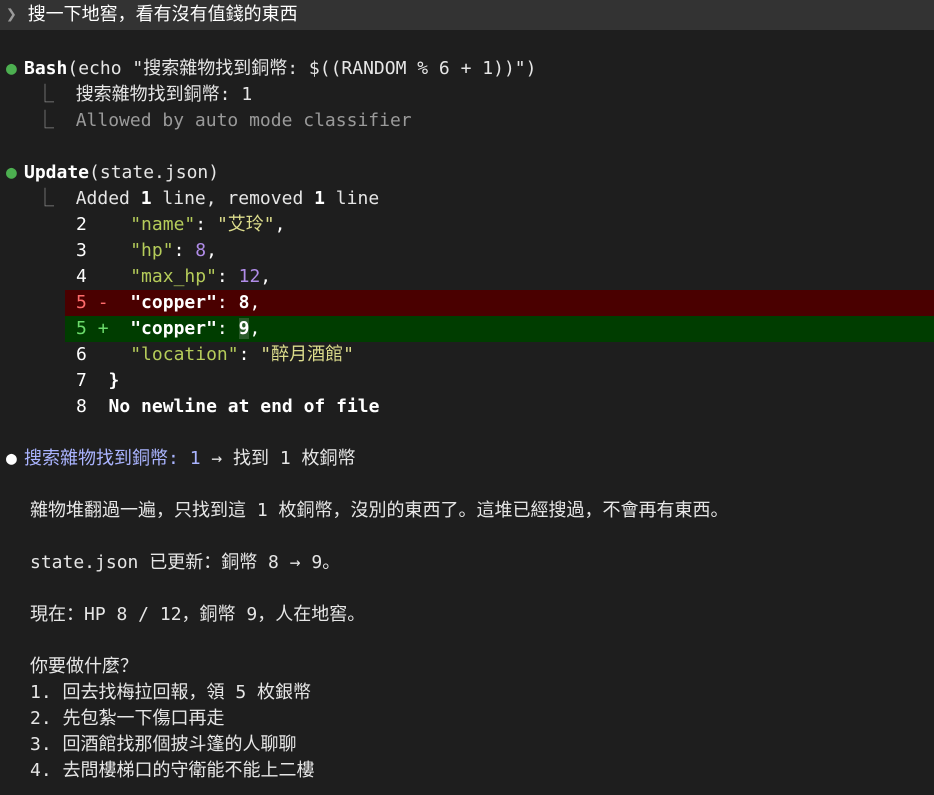  What do you see at coordinates (505, 303) in the screenshot?
I see `diff-line-removed: 5 - "copper": 8,` at bounding box center [505, 303].